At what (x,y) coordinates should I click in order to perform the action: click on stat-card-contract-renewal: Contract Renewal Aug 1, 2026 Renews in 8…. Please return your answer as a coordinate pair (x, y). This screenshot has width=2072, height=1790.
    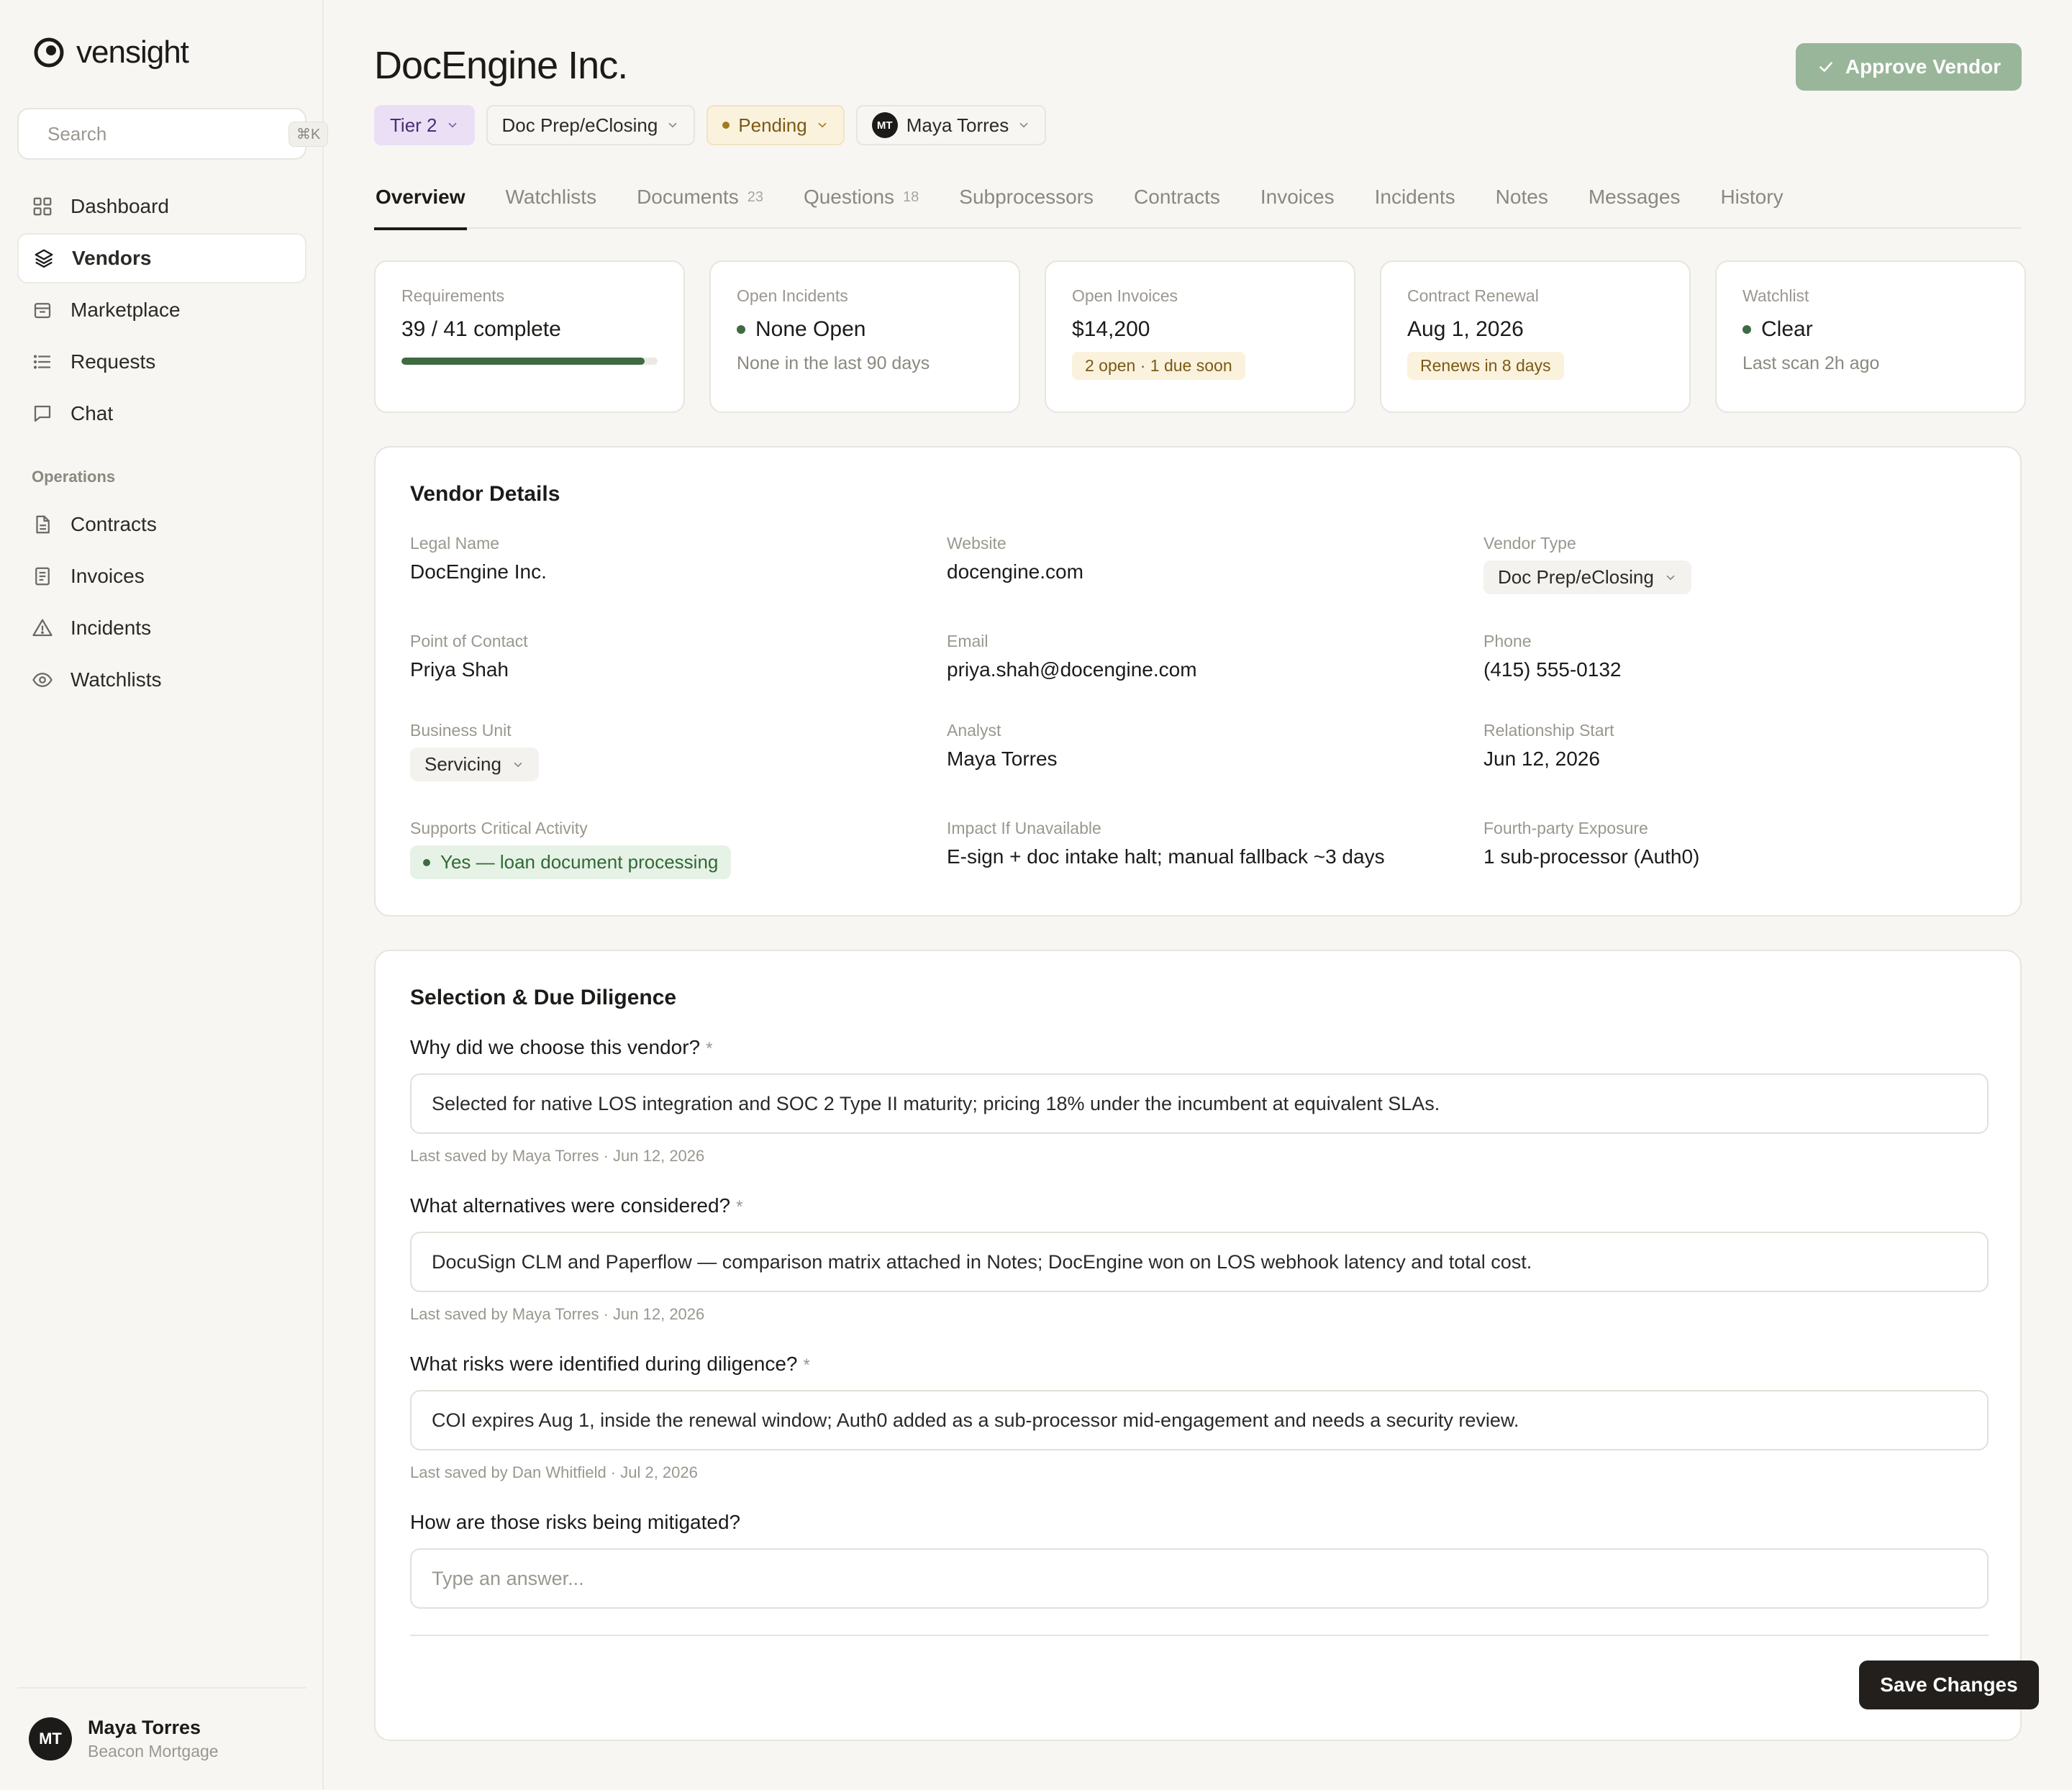
    Looking at the image, I should click on (1536, 336).